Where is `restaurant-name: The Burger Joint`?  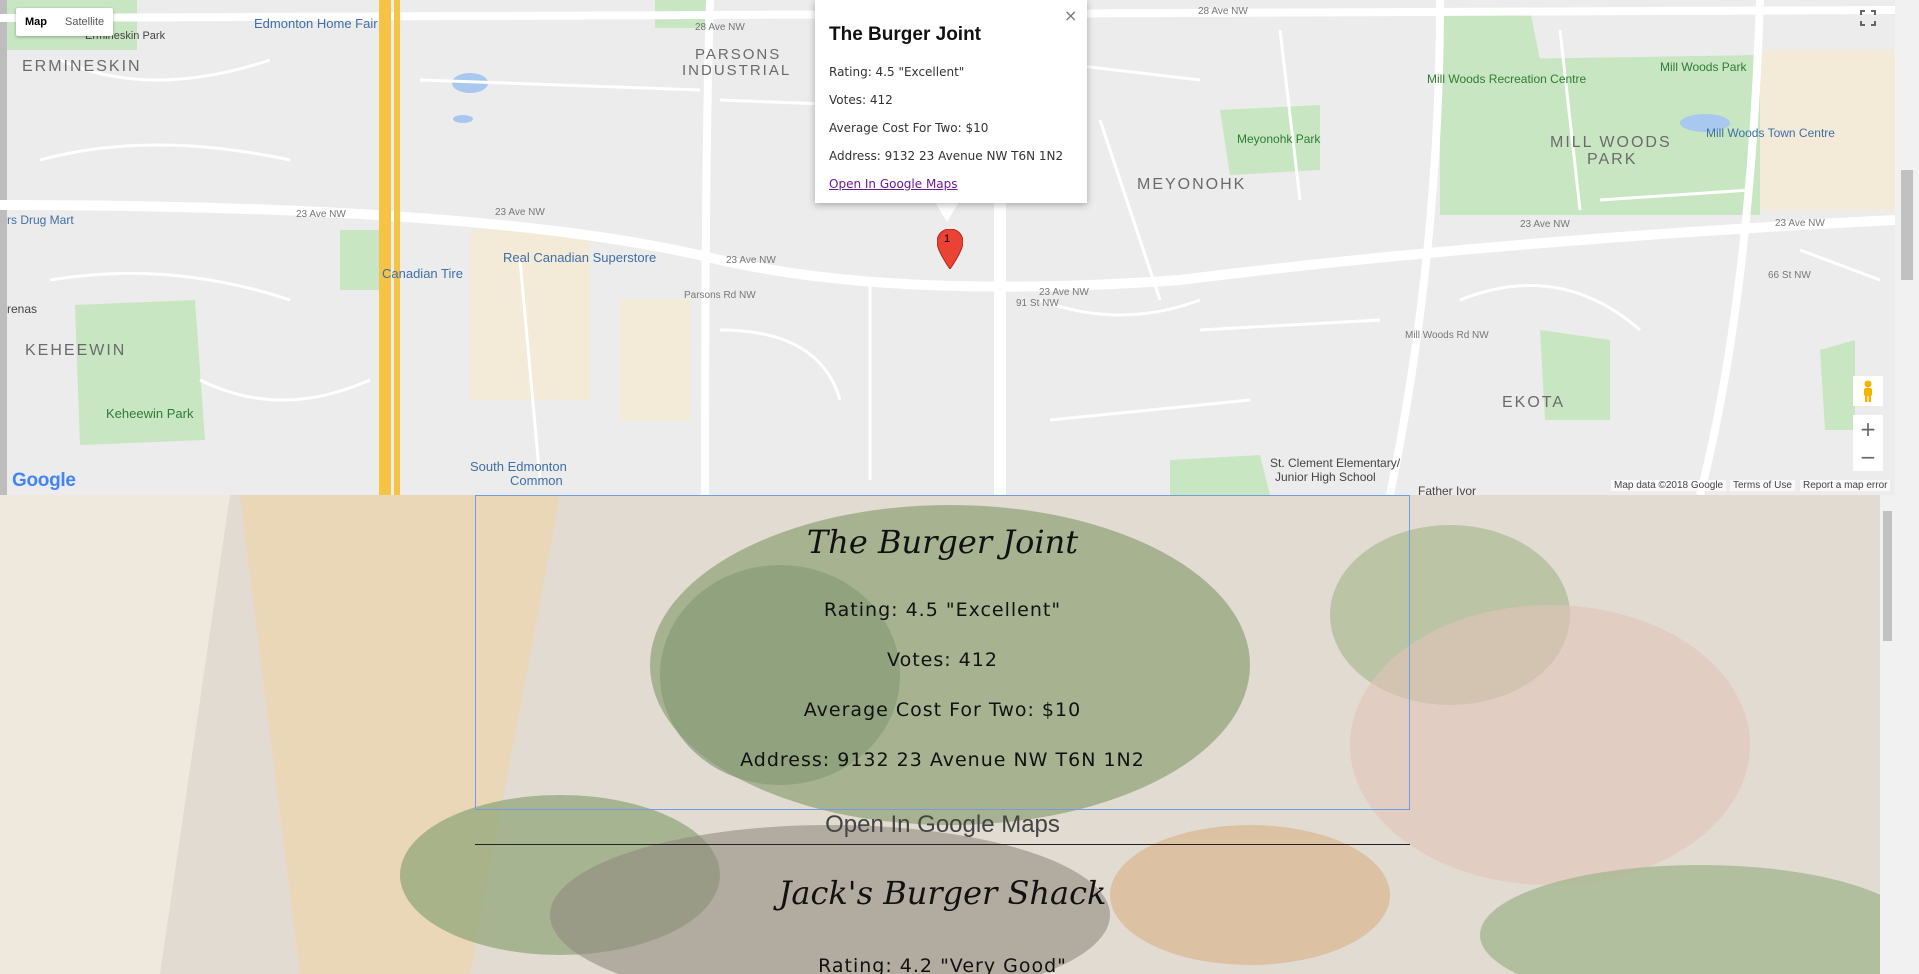 restaurant-name: The Burger Joint is located at coordinates (942, 542).